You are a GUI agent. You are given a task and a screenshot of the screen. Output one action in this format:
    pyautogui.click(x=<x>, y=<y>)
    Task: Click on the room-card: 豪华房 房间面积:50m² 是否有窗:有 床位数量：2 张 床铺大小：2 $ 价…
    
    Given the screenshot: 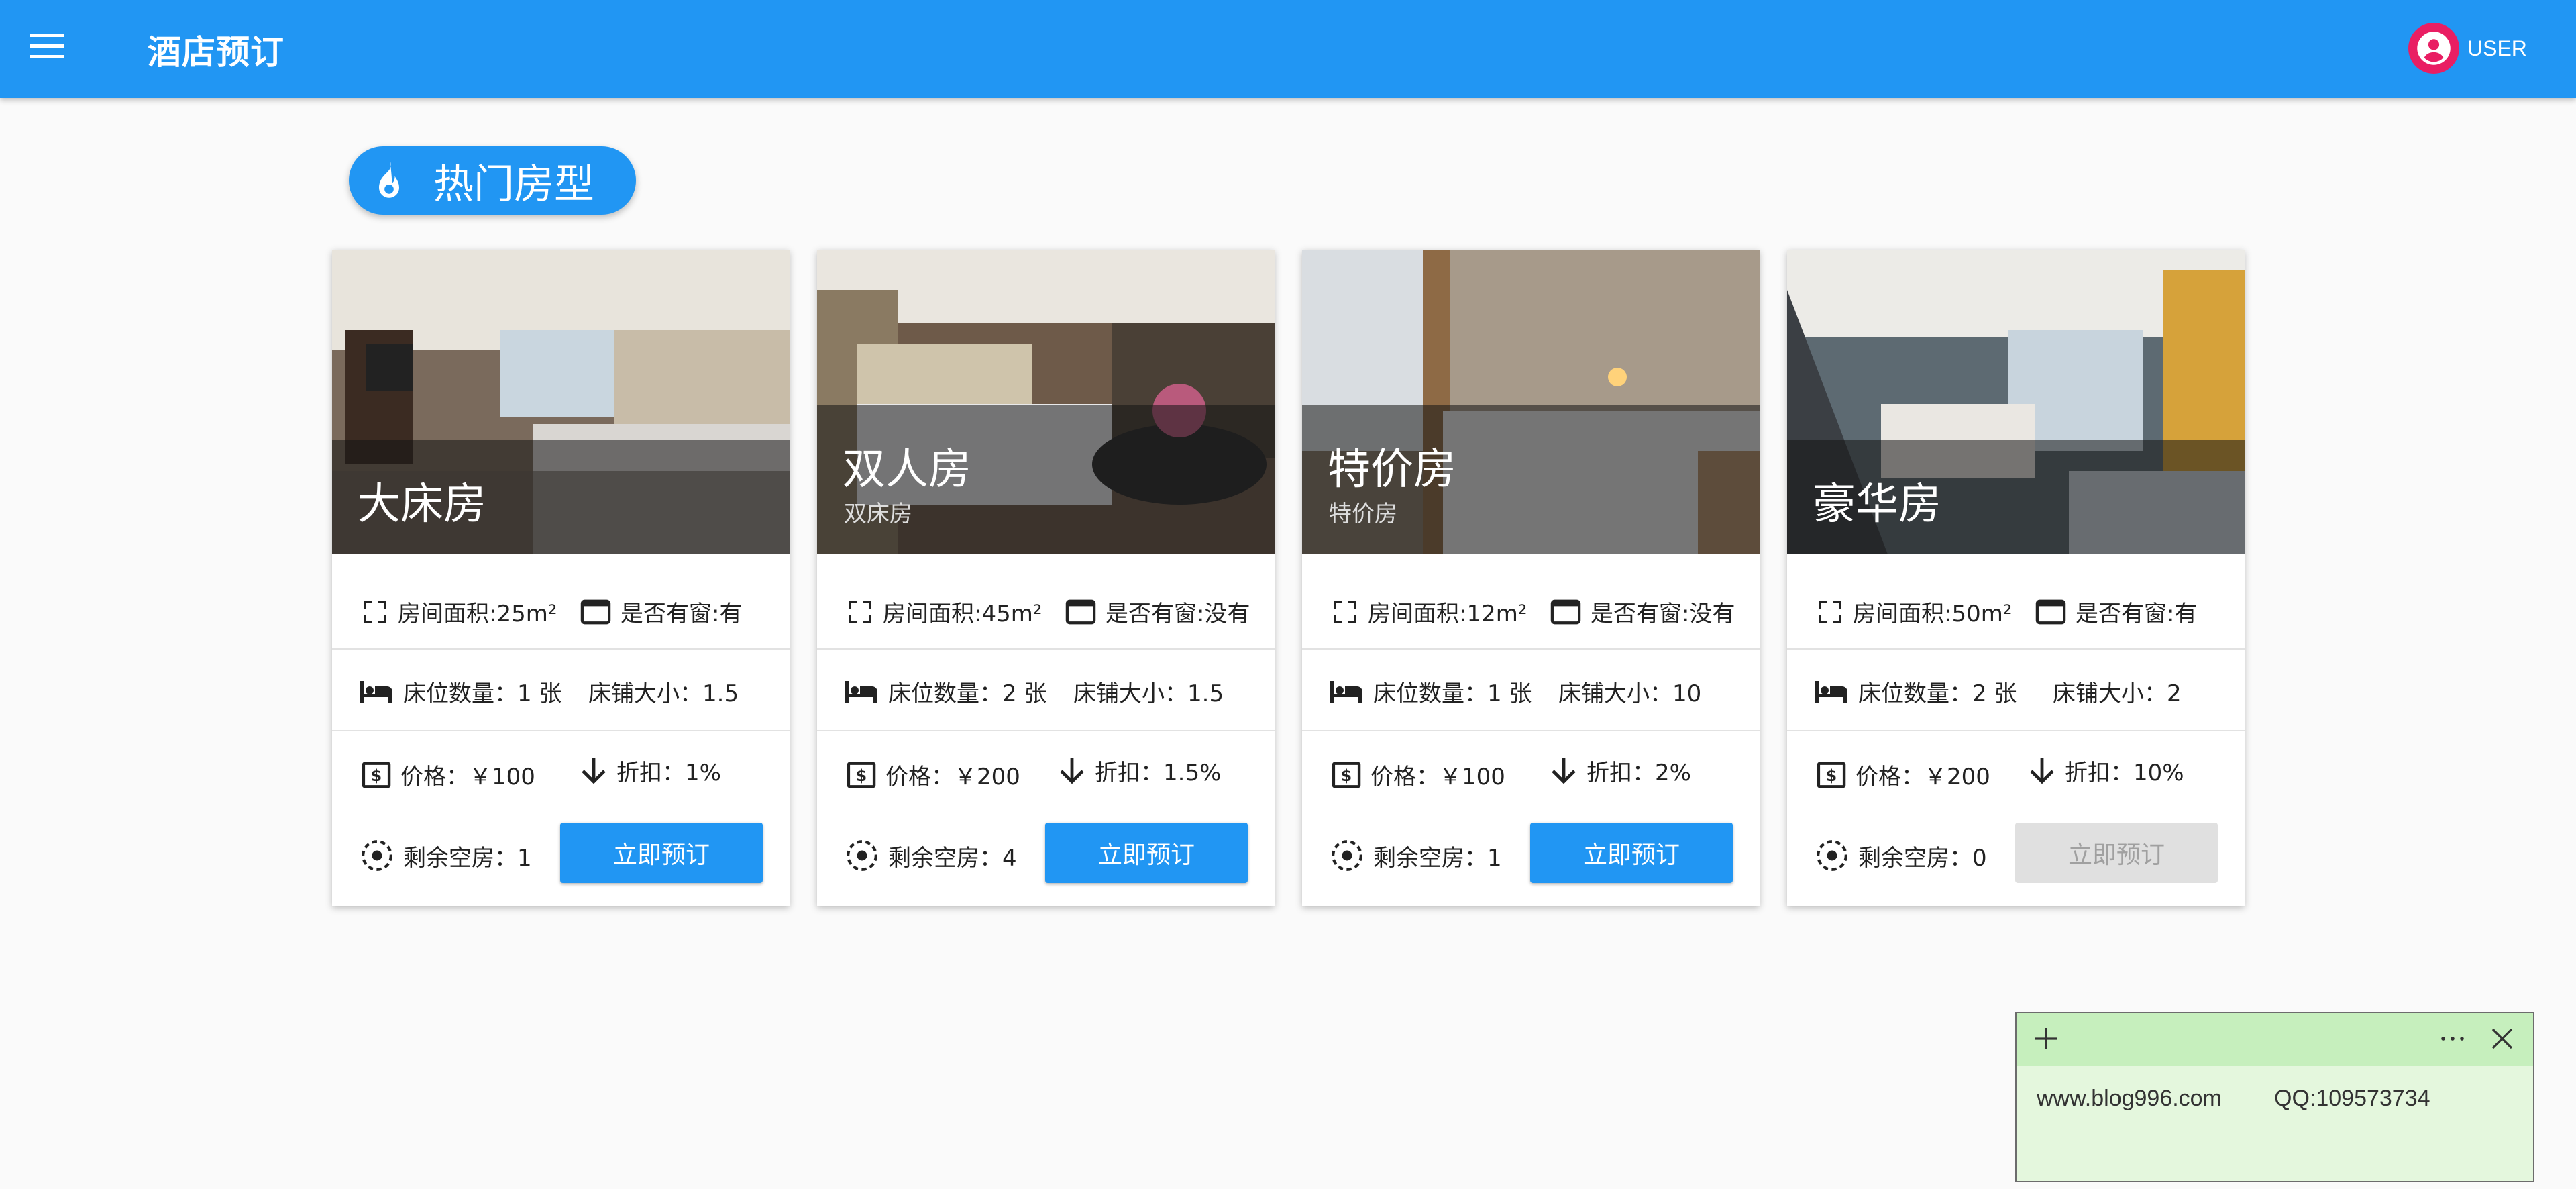 What is the action you would take?
    pyautogui.click(x=2016, y=578)
    